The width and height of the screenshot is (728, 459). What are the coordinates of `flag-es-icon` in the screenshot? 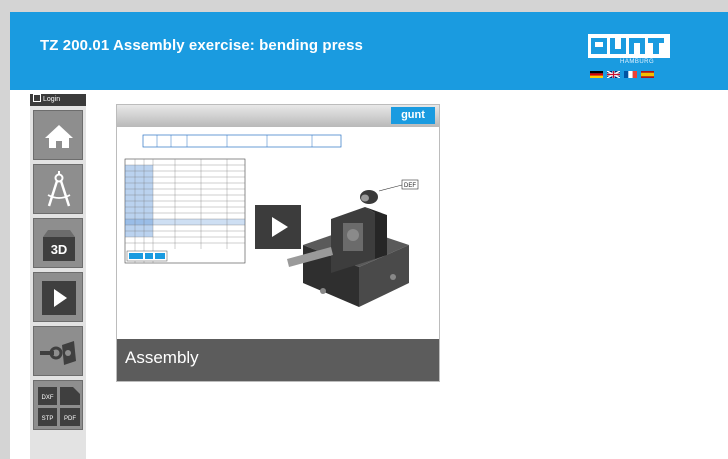 It's located at (647, 74).